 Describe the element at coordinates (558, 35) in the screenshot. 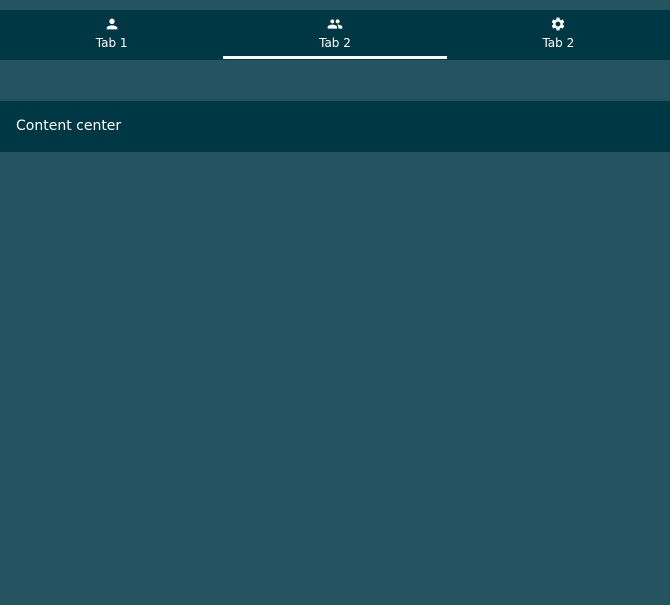

I see `tab-3: Tab 2` at that location.